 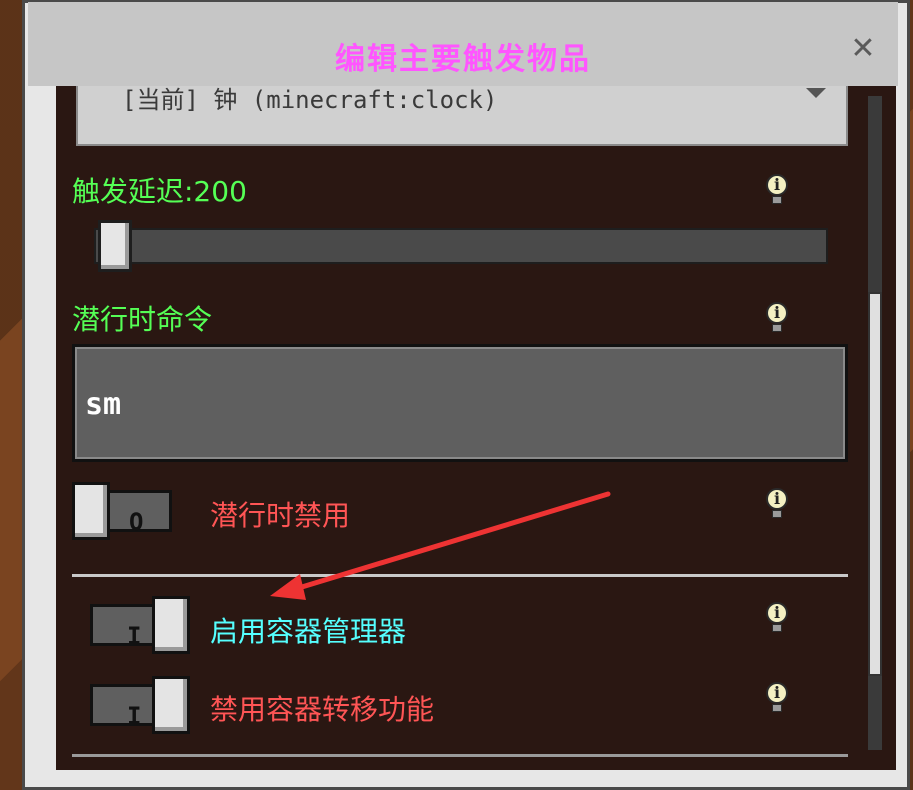 I want to click on container-transfer-label: 禁用容器转移功能, so click(x=322, y=709).